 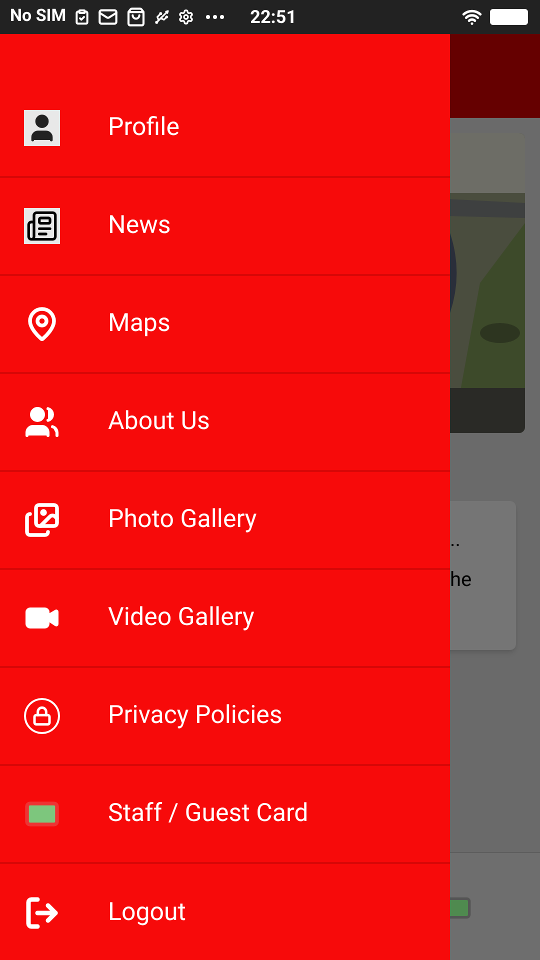 What do you see at coordinates (42, 422) in the screenshot?
I see `people-icon` at bounding box center [42, 422].